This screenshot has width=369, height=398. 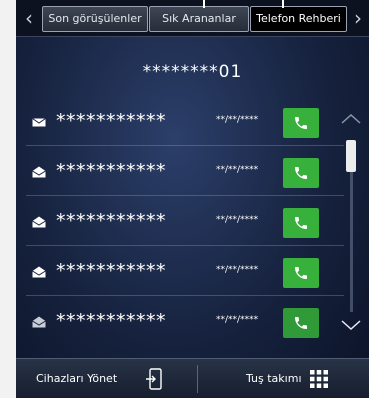 I want to click on keypad-button: Tuş takımı, so click(x=283, y=378).